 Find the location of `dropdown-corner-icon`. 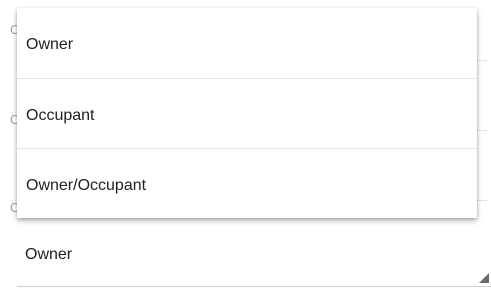

dropdown-corner-icon is located at coordinates (484, 278).